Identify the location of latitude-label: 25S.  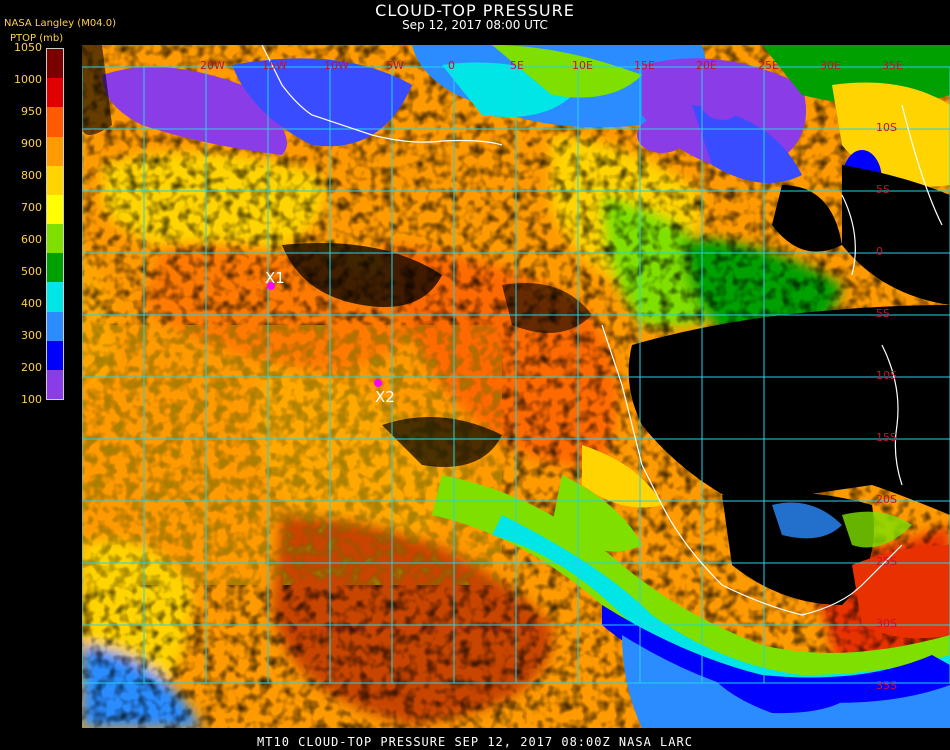
(886, 561).